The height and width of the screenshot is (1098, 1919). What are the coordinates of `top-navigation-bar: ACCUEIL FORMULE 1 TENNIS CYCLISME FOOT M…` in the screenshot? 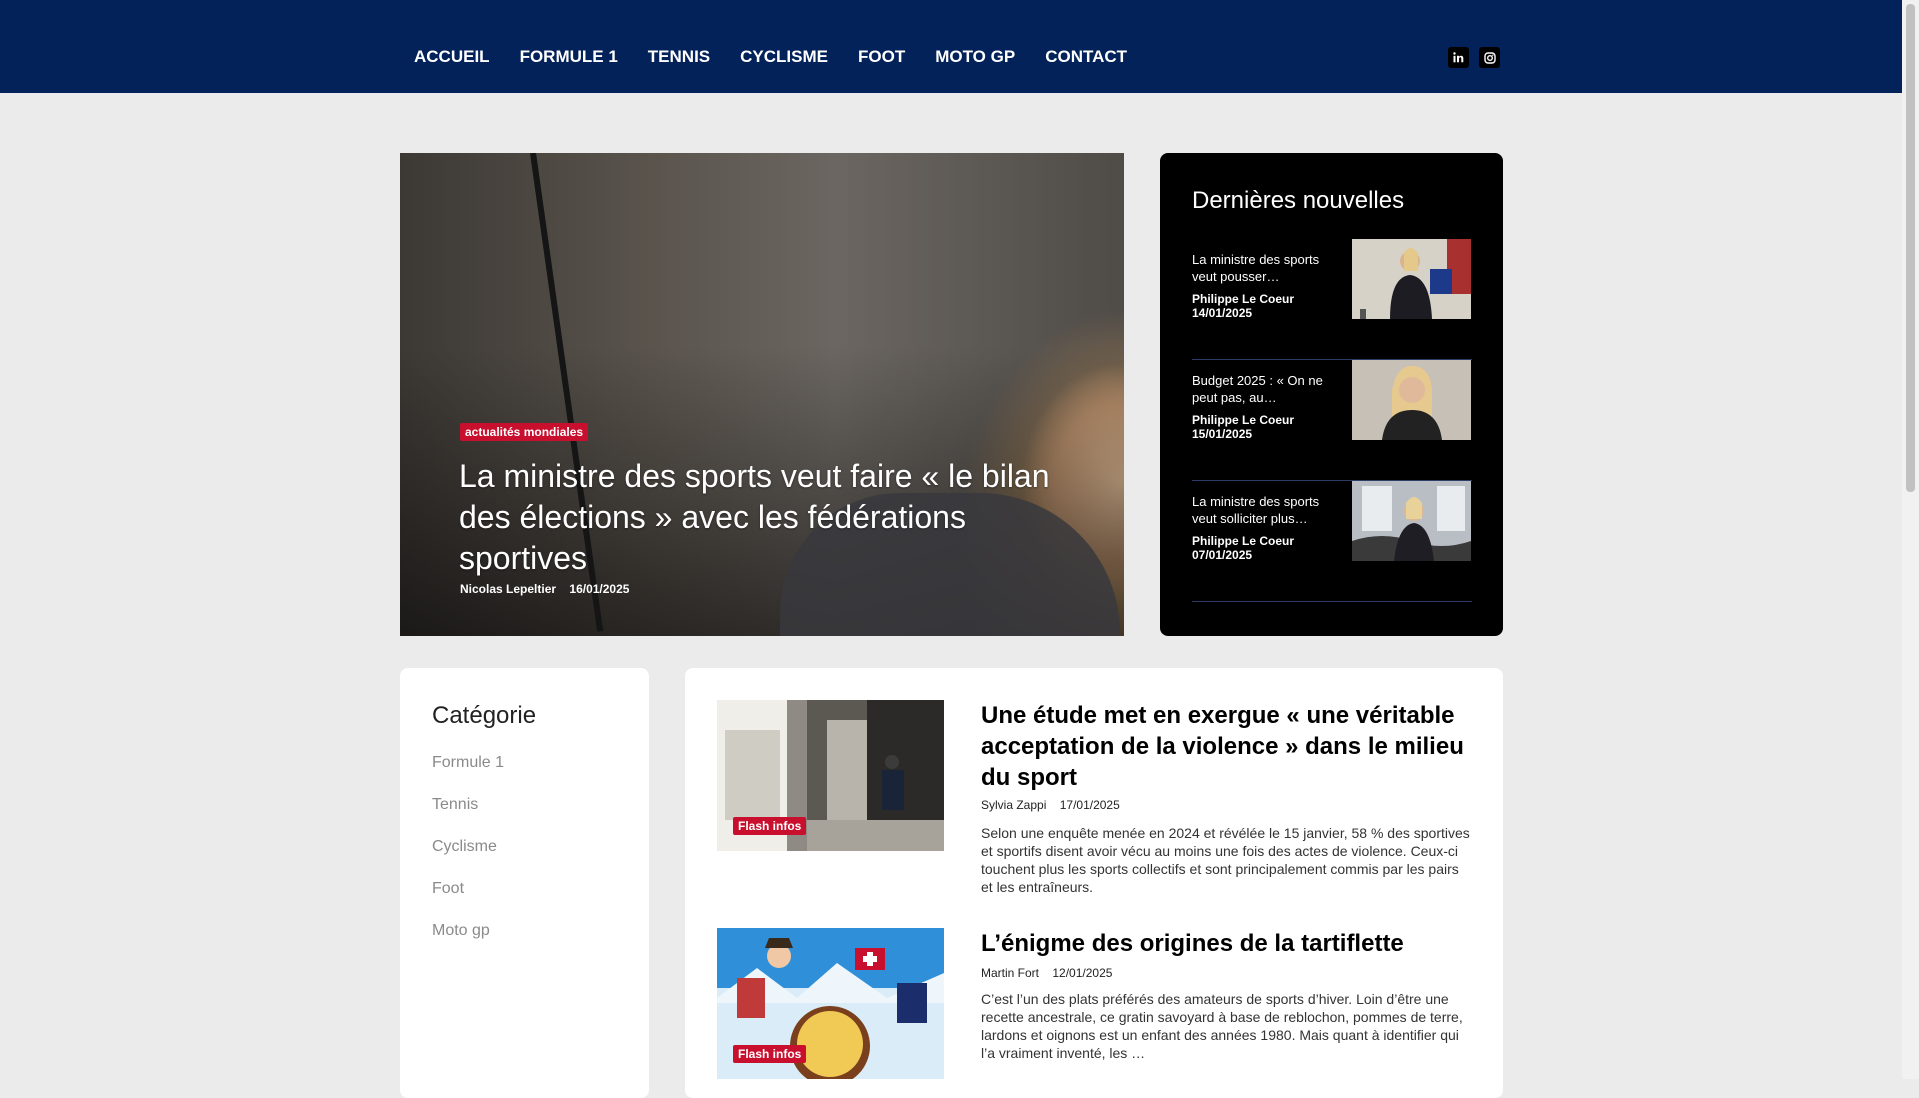 It's located at (951, 46).